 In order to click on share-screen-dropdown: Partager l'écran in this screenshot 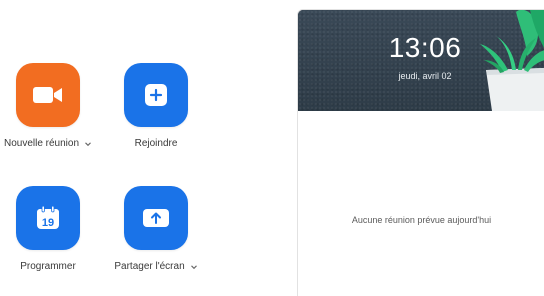, I will do `click(155, 266)`.